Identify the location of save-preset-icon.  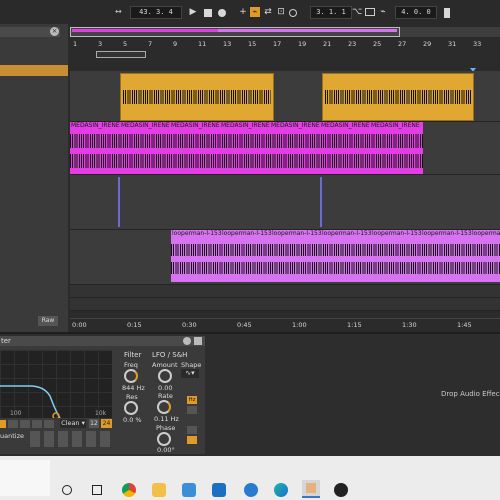
(198, 341).